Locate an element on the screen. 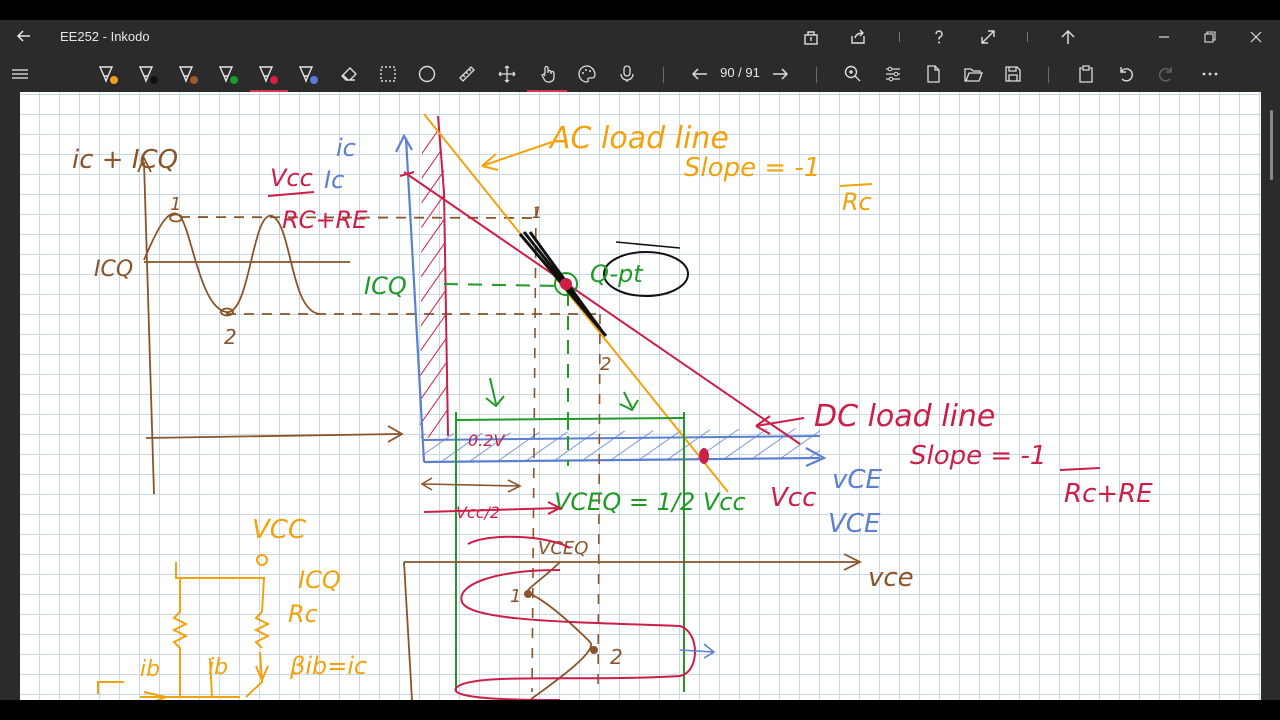 This screenshot has width=1280, height=720. point-1-bottom: 1 is located at coordinates (515, 596).